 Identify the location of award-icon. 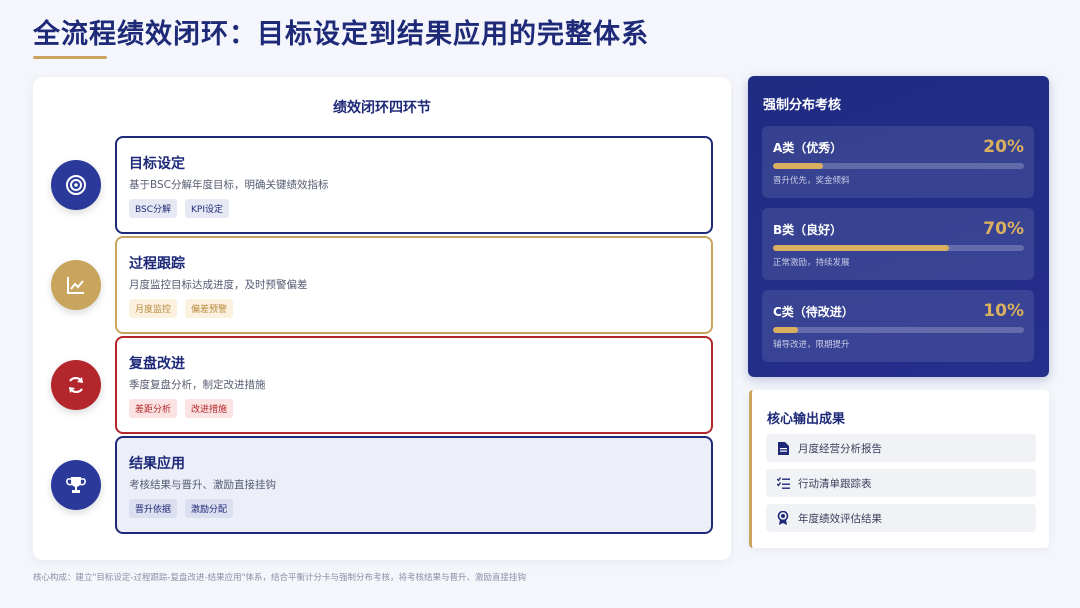
(783, 518).